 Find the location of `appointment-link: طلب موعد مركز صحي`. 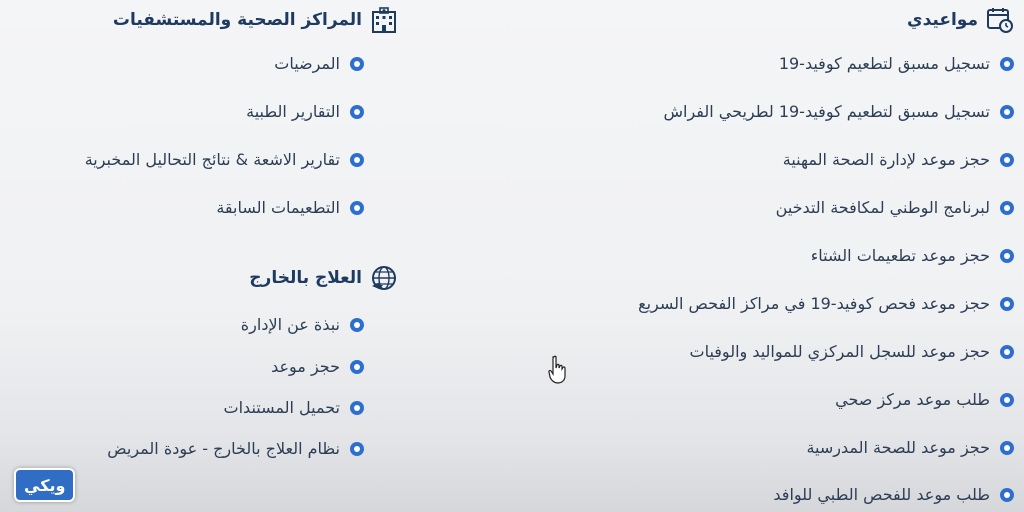

appointment-link: طلب موعد مركز صحي is located at coordinates (924, 399).